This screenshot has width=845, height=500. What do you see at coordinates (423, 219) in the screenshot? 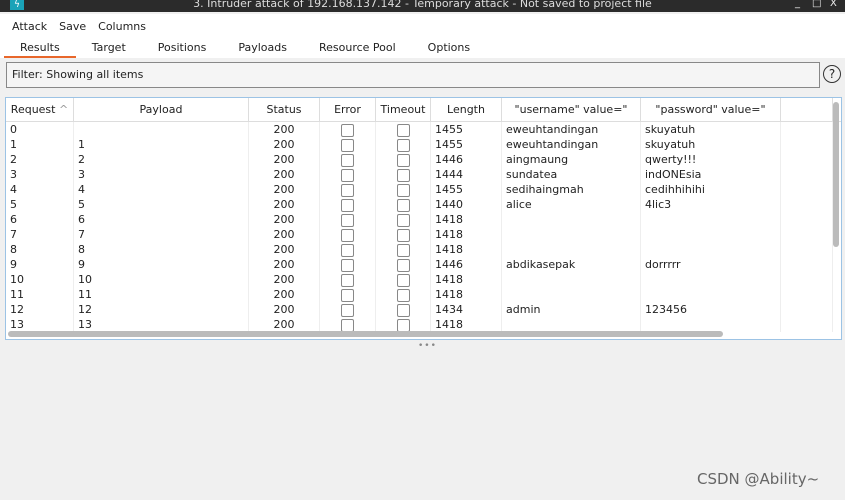
I see `table-row: 6 6 200 1418` at bounding box center [423, 219].